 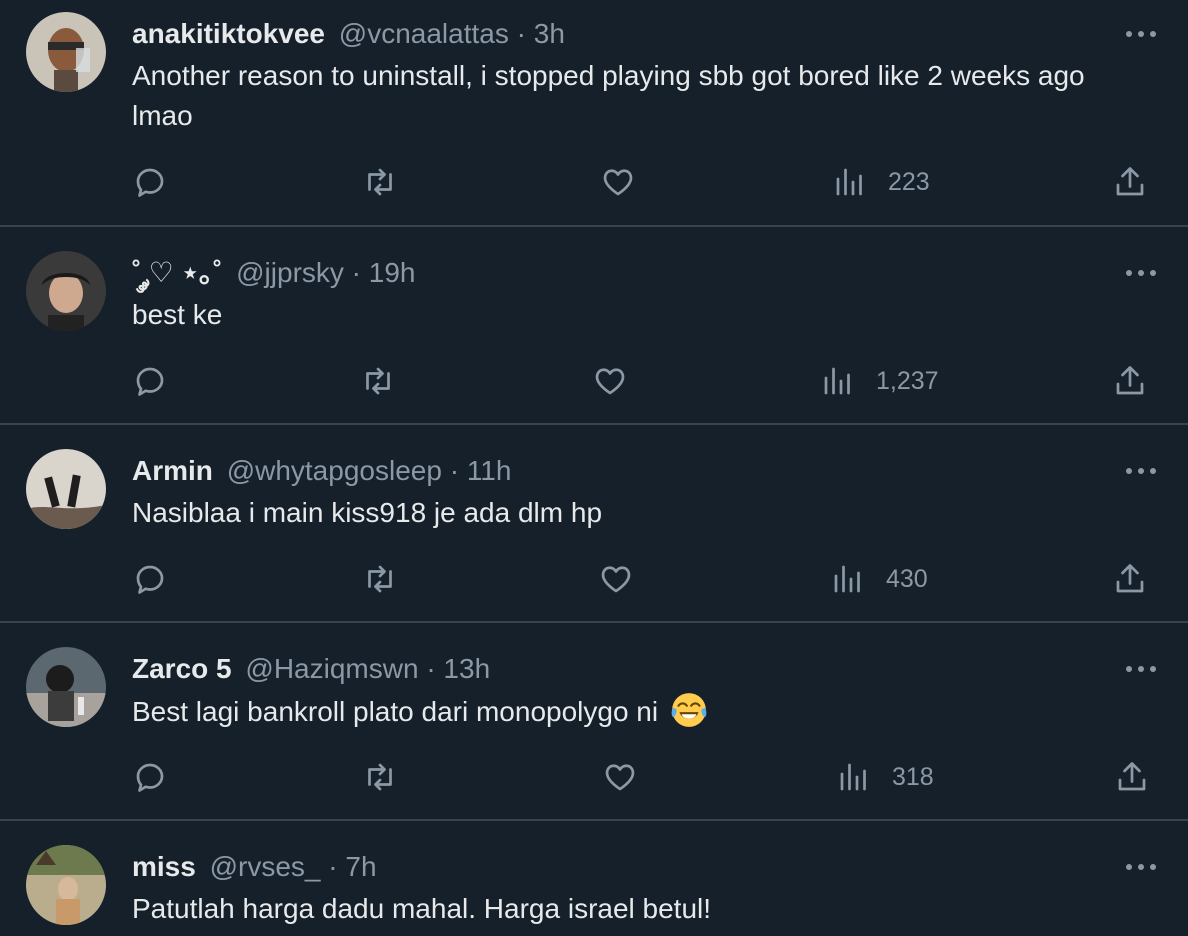 What do you see at coordinates (907, 578) in the screenshot?
I see `views-count: 430` at bounding box center [907, 578].